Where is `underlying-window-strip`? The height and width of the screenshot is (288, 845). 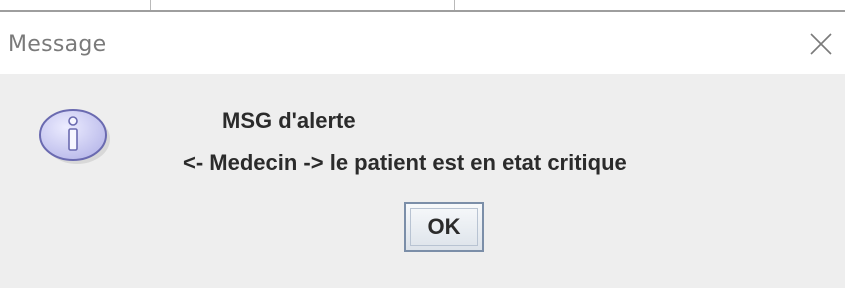
underlying-window-strip is located at coordinates (422, 6).